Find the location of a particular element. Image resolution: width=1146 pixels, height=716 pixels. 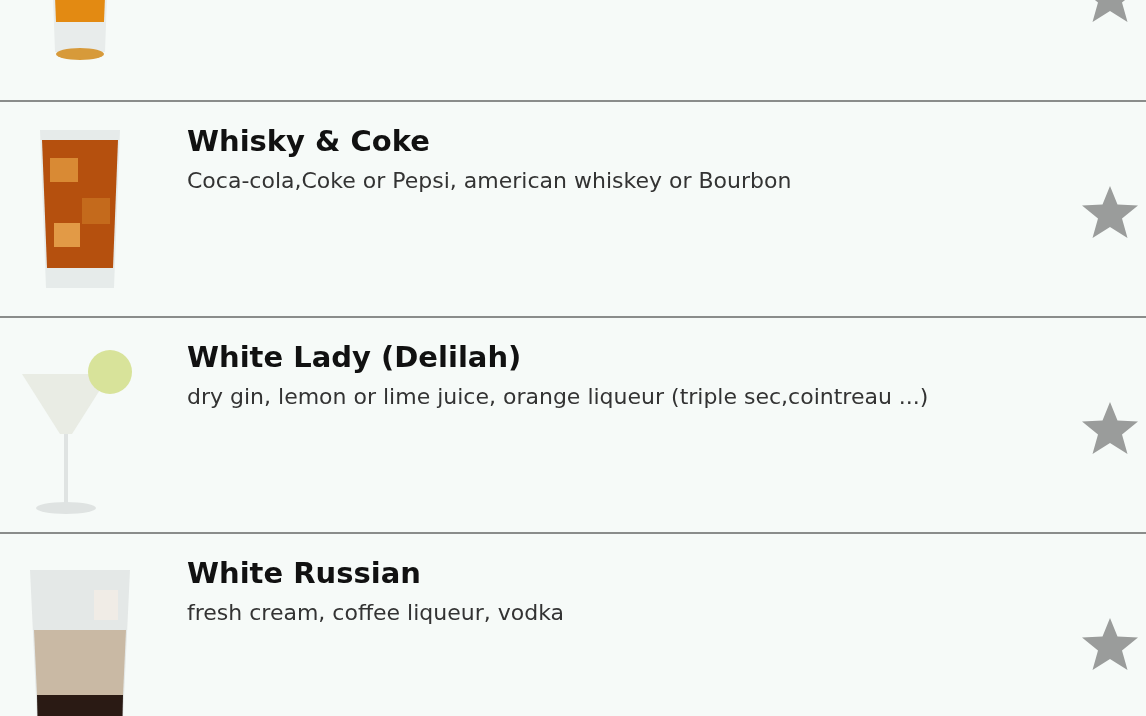

drink-ingredients: dry gin, lemon or lime juice, orange liqueur (triple sec,cointreau ...) is located at coordinates (558, 396).